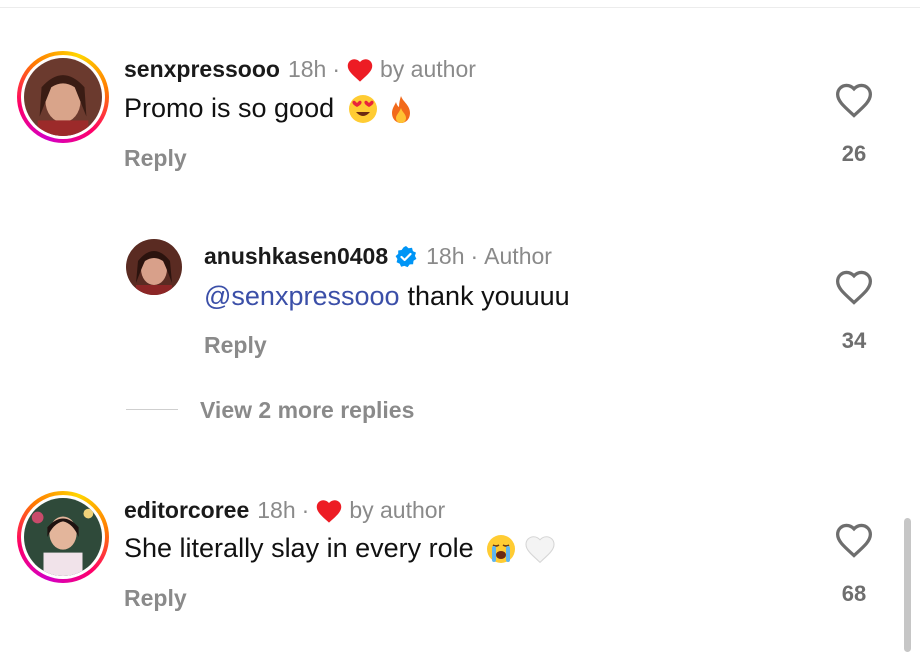 This screenshot has width=920, height=652. Describe the element at coordinates (229, 108) in the screenshot. I see `comment-body: Promo is so good` at that location.